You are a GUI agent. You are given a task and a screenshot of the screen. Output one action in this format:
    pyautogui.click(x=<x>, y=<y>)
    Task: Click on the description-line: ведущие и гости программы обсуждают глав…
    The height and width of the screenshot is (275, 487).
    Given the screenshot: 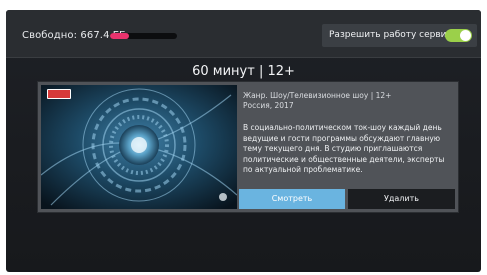 What is the action you would take?
    pyautogui.click(x=342, y=138)
    